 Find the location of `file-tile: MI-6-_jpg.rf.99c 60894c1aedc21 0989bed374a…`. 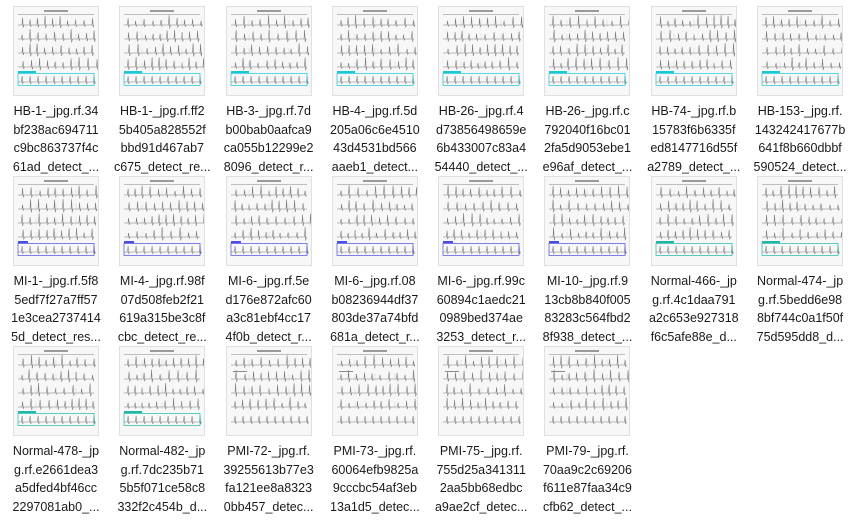

file-tile: MI-6-_jpg.rf.99c 60894c1aedc21 0989bed374a… is located at coordinates (481, 259).